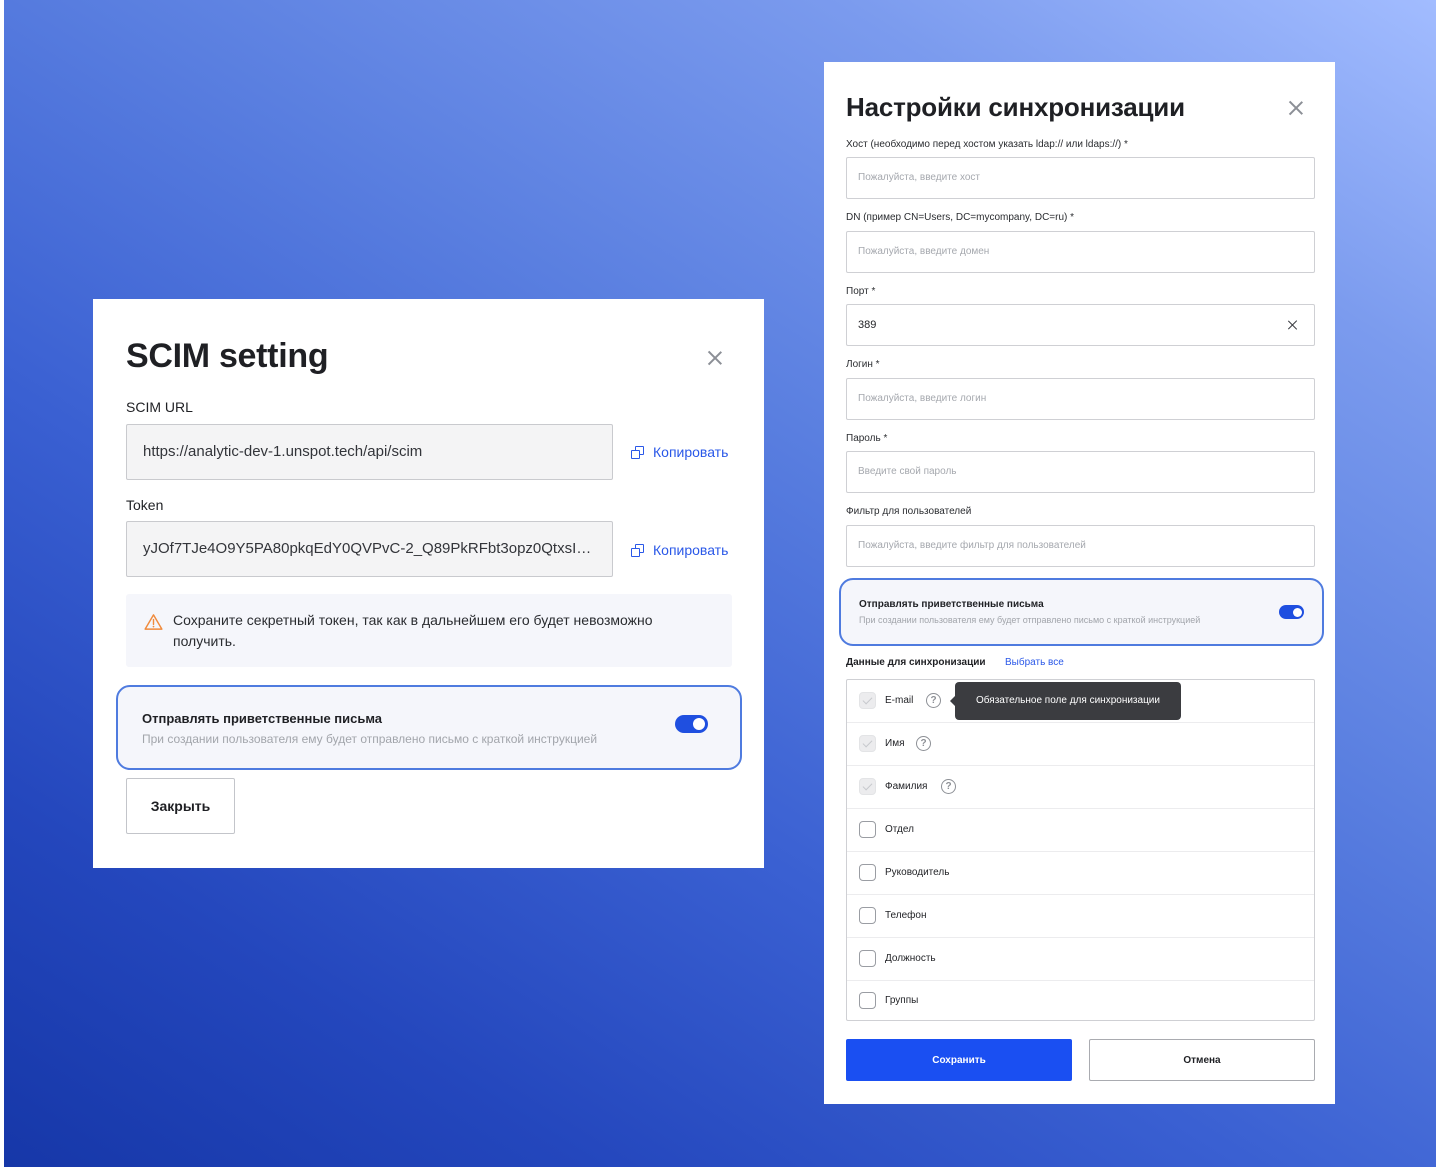 The height and width of the screenshot is (1175, 1440). What do you see at coordinates (899, 829) in the screenshot?
I see `checkbox-label: Отдел` at bounding box center [899, 829].